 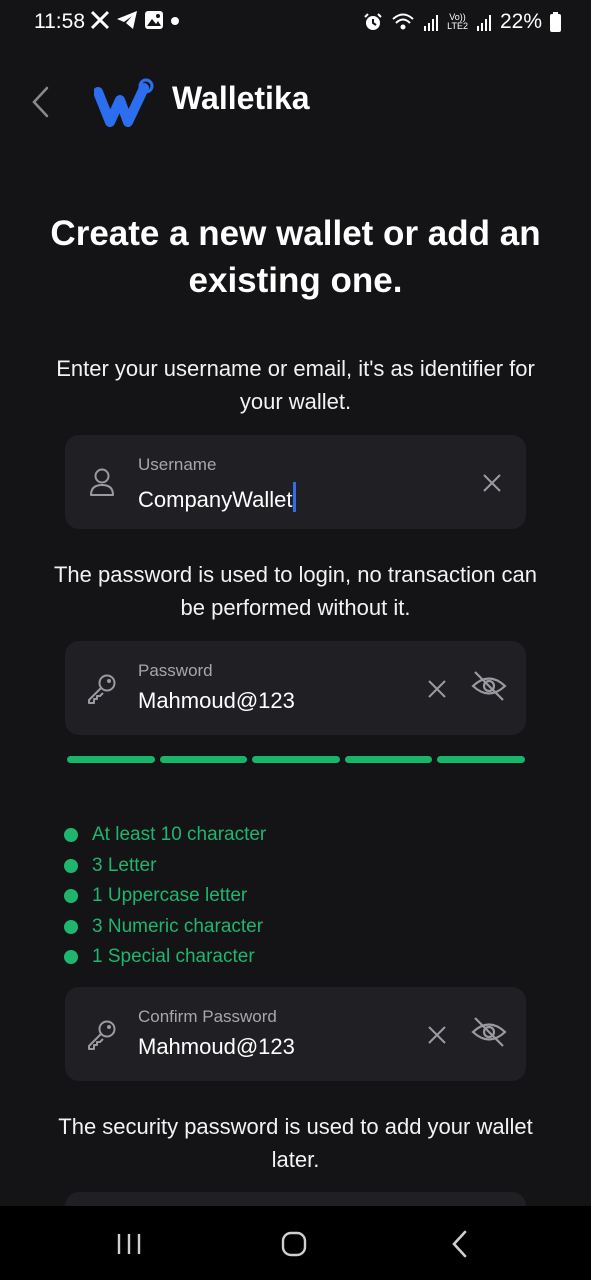 I want to click on password-strength-meter, so click(x=296, y=759).